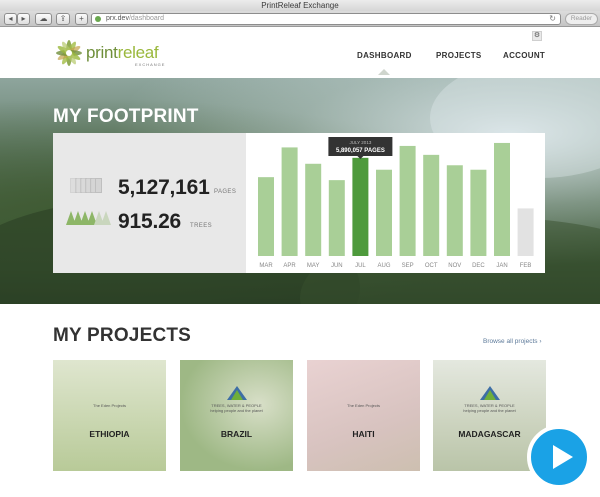 This screenshot has width=600, height=497. What do you see at coordinates (478, 266) in the screenshot?
I see `chart-tick-label: DEC` at bounding box center [478, 266].